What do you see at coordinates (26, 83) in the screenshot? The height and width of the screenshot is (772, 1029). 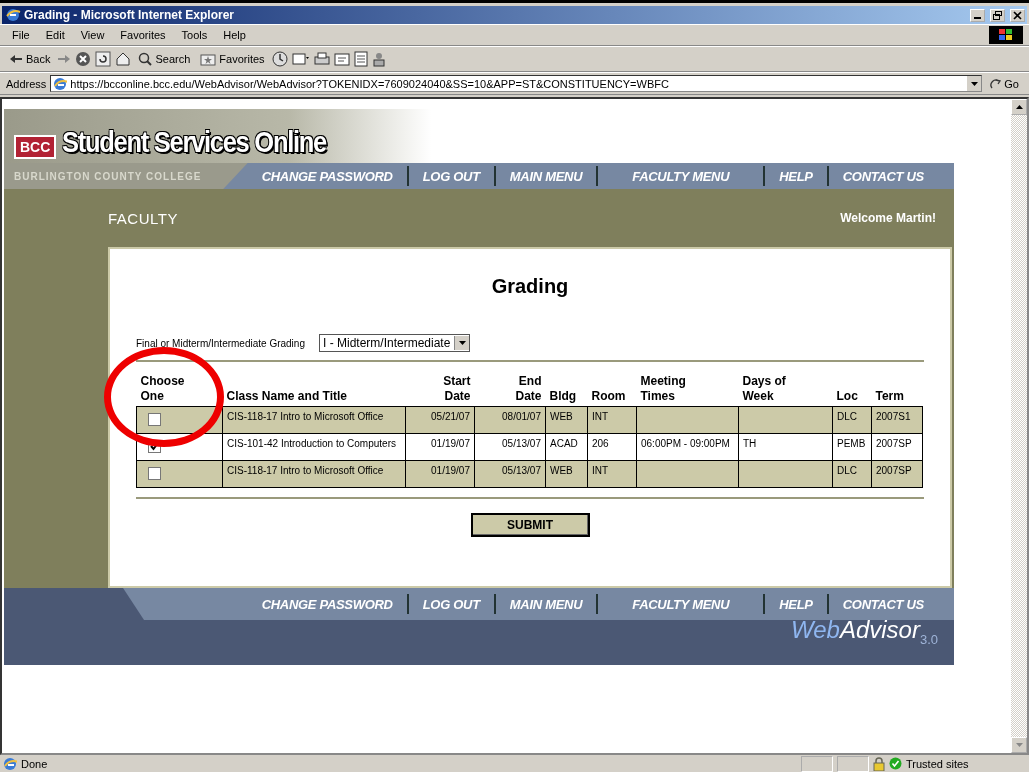 I see `address-label: Address` at bounding box center [26, 83].